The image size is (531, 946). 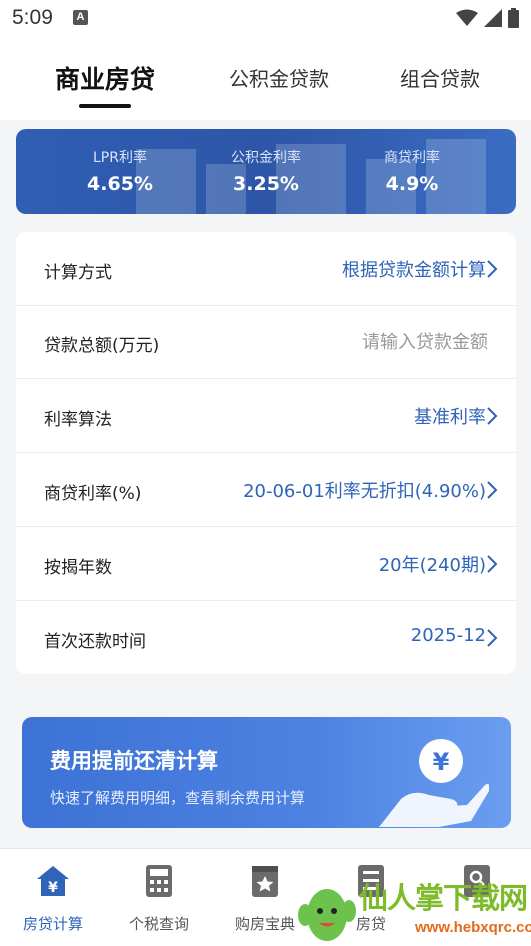 I want to click on loan-amount-input, so click(x=363, y=342).